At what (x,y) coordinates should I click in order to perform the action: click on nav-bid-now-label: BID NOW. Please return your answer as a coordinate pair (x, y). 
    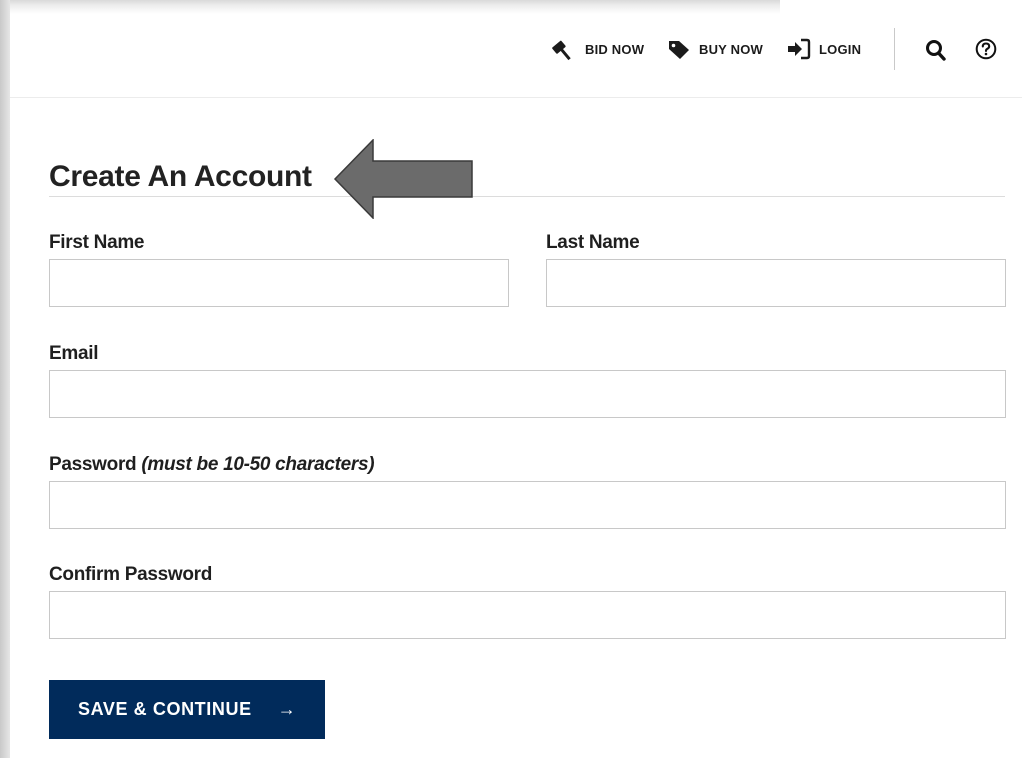
    Looking at the image, I should click on (615, 49).